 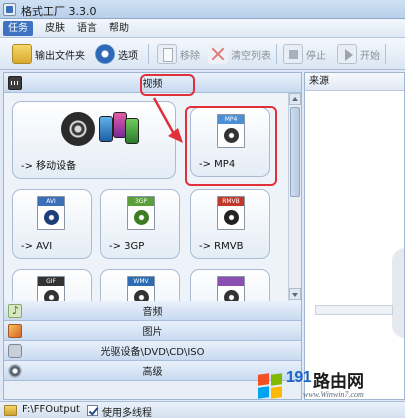 I want to click on category-image-label: 图片, so click(x=152, y=332).